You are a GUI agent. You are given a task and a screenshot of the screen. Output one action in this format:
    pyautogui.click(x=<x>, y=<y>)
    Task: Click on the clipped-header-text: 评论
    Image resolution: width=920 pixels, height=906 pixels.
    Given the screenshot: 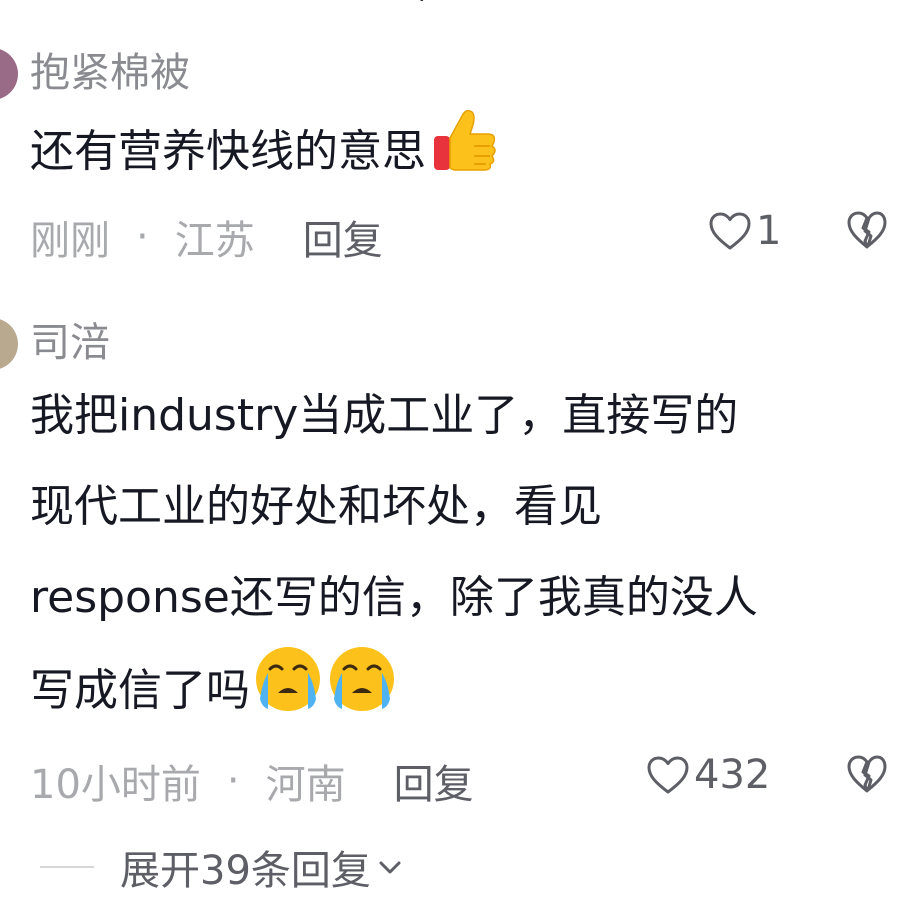 What is the action you would take?
    pyautogui.click(x=455, y=3)
    